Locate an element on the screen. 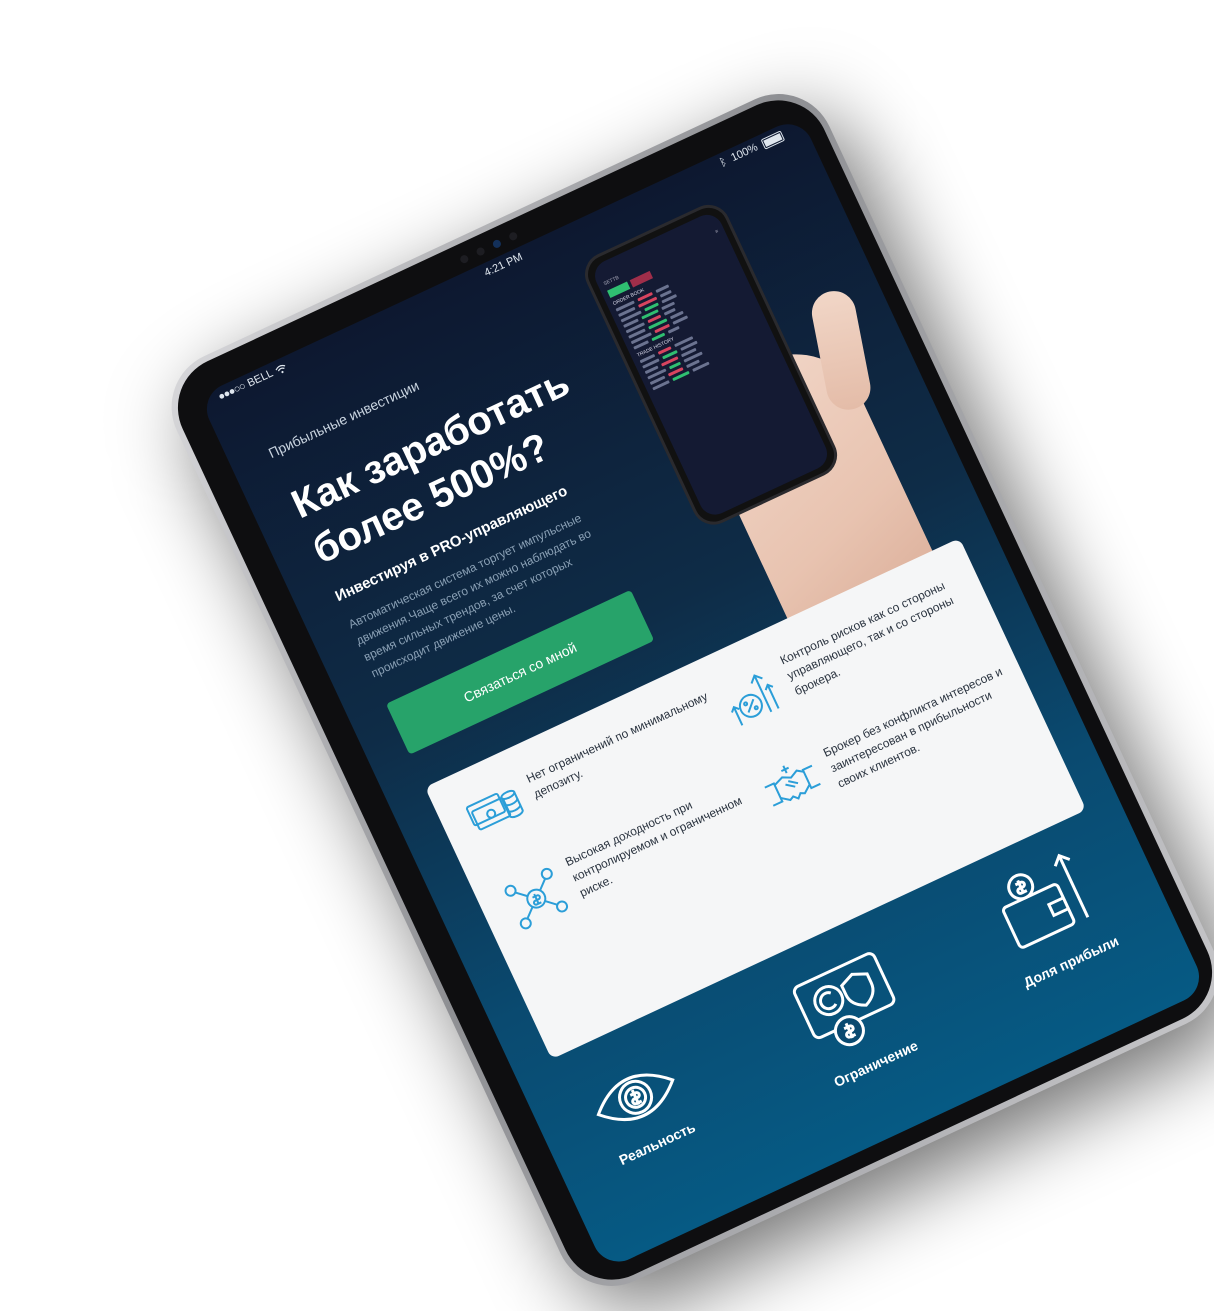 This screenshot has height=1311, width=1214. network-dollar-icon is located at coordinates (536, 898).